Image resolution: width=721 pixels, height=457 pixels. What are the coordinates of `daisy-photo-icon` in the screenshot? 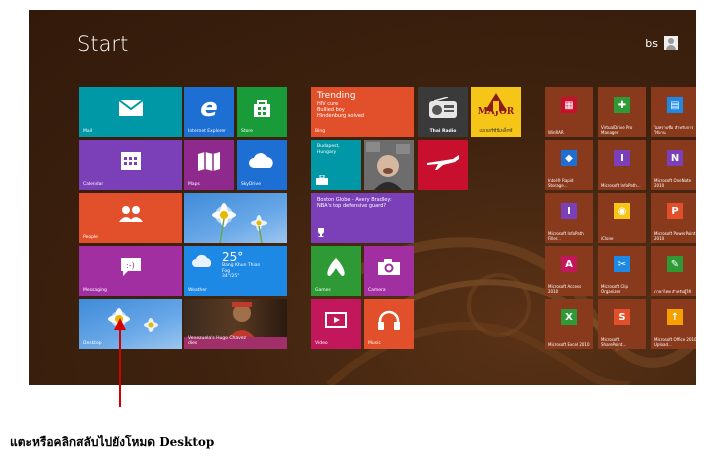 It's located at (239, 223).